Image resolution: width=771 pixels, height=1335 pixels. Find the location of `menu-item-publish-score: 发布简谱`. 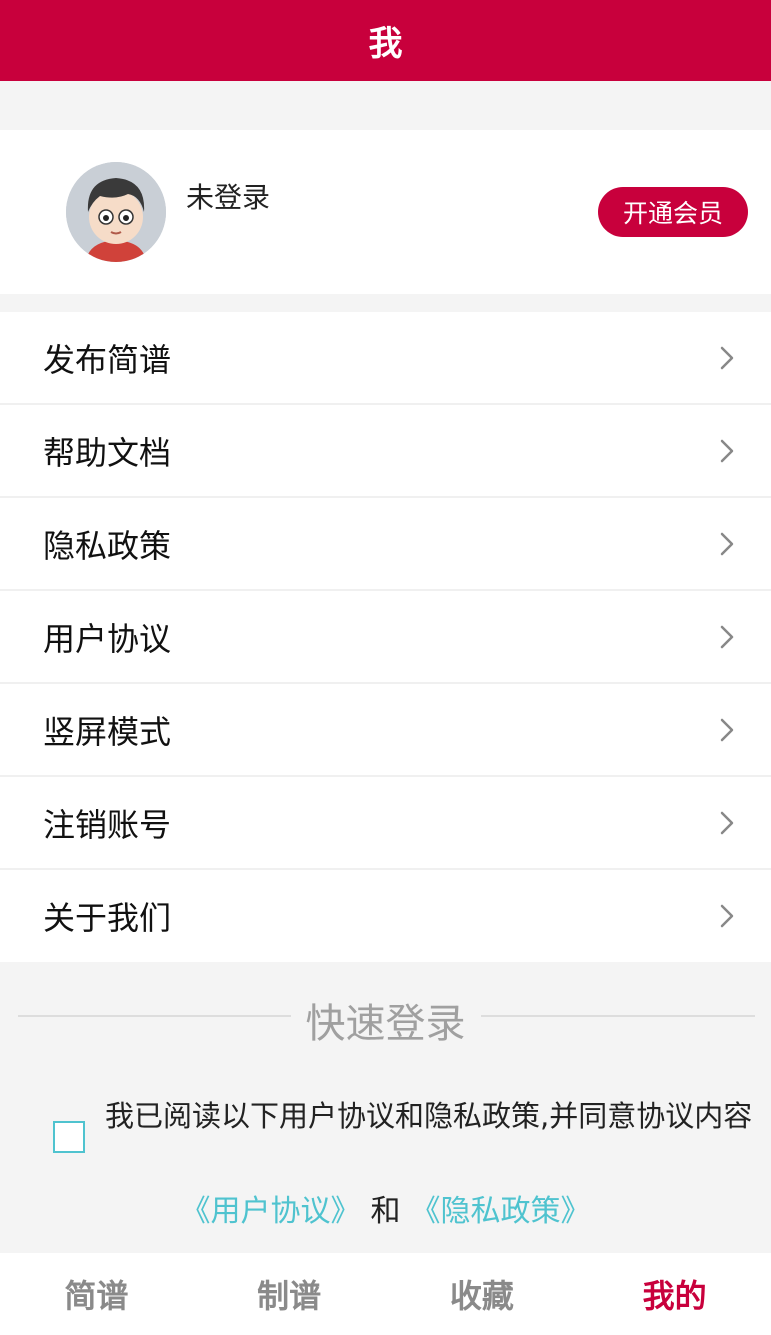

menu-item-publish-score: 发布简谱 is located at coordinates (385, 358).